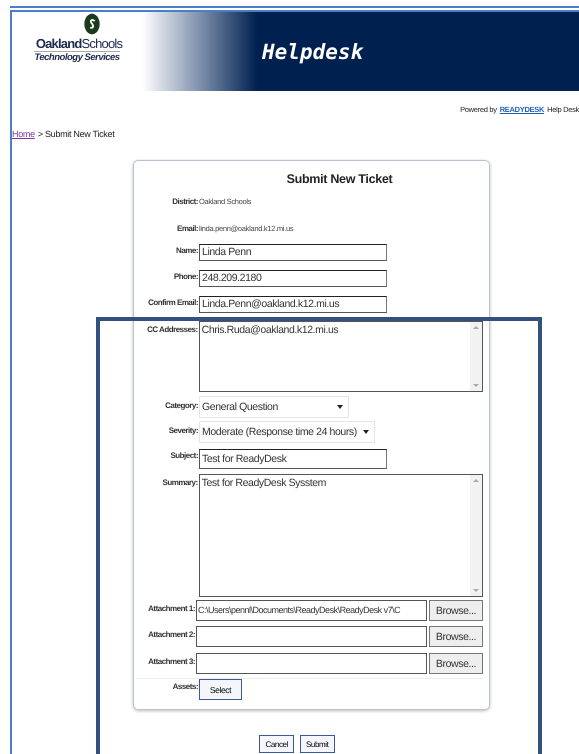 Image resolution: width=579 pixels, height=754 pixels. What do you see at coordinates (186, 250) in the screenshot?
I see `field-label: Name:` at bounding box center [186, 250].